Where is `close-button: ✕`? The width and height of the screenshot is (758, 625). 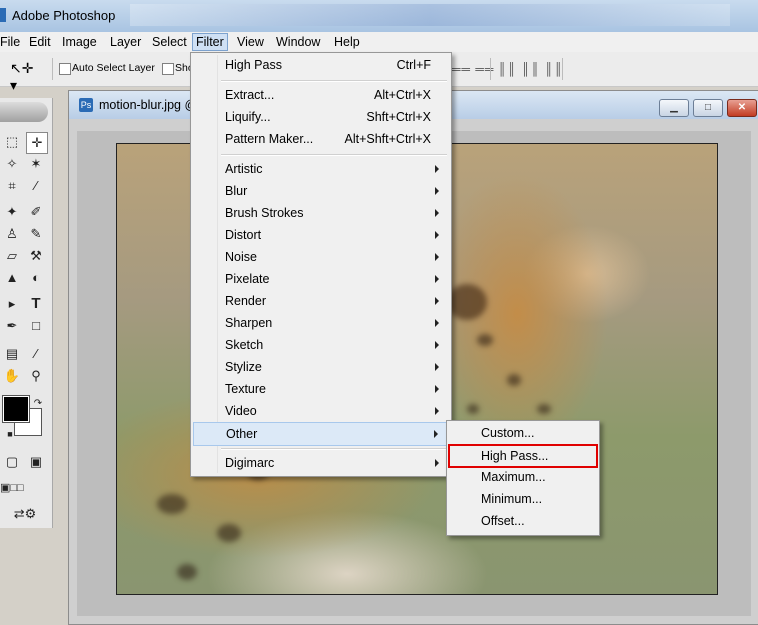 close-button: ✕ is located at coordinates (742, 108).